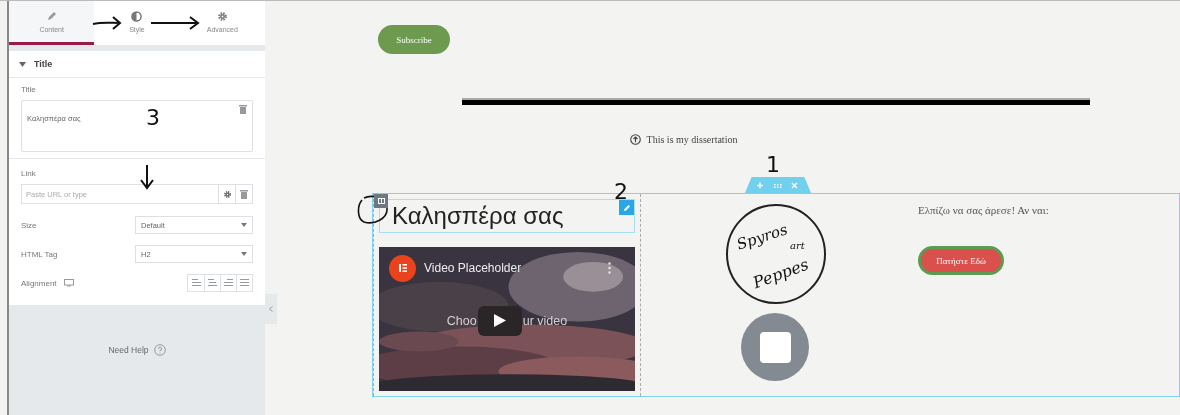 Image resolution: width=1180 pixels, height=415 pixels. Describe the element at coordinates (983, 210) in the screenshot. I see `paragraph-text: Ελπίζω να σας άρεσε! Αν ναι:` at that location.